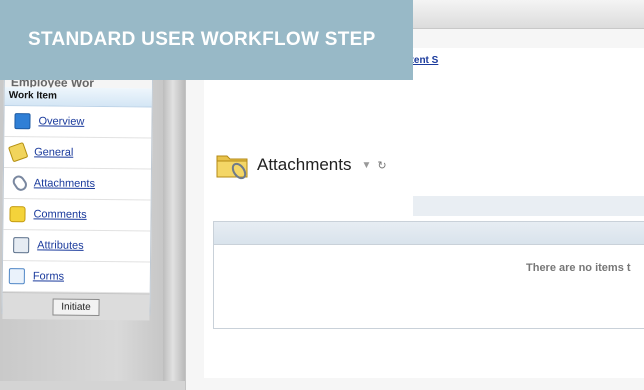 This screenshot has height=390, width=644. What do you see at coordinates (429, 233) in the screenshot?
I see `list-column-header` at bounding box center [429, 233].